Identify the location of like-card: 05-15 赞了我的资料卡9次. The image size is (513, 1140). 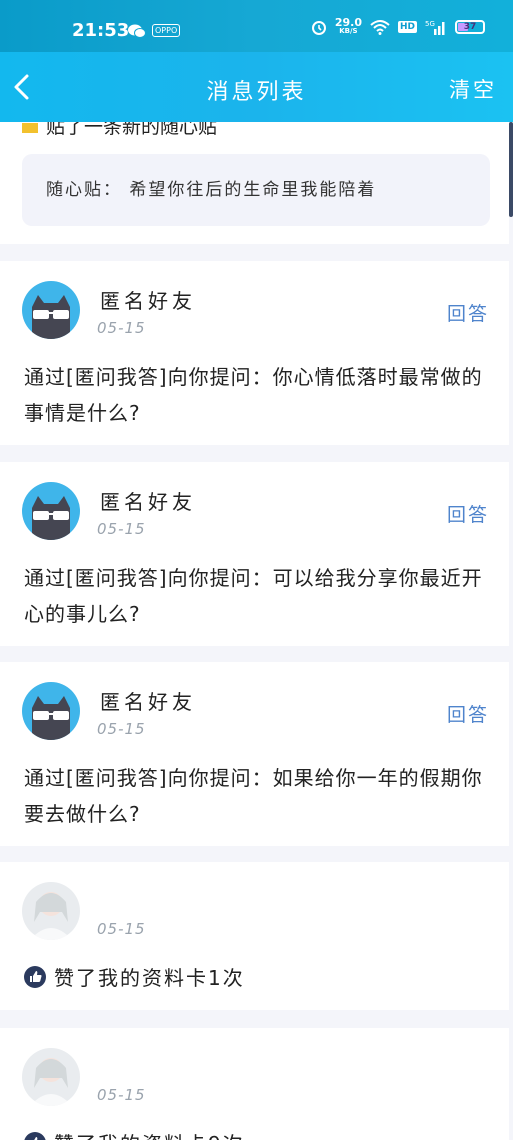
(254, 1084).